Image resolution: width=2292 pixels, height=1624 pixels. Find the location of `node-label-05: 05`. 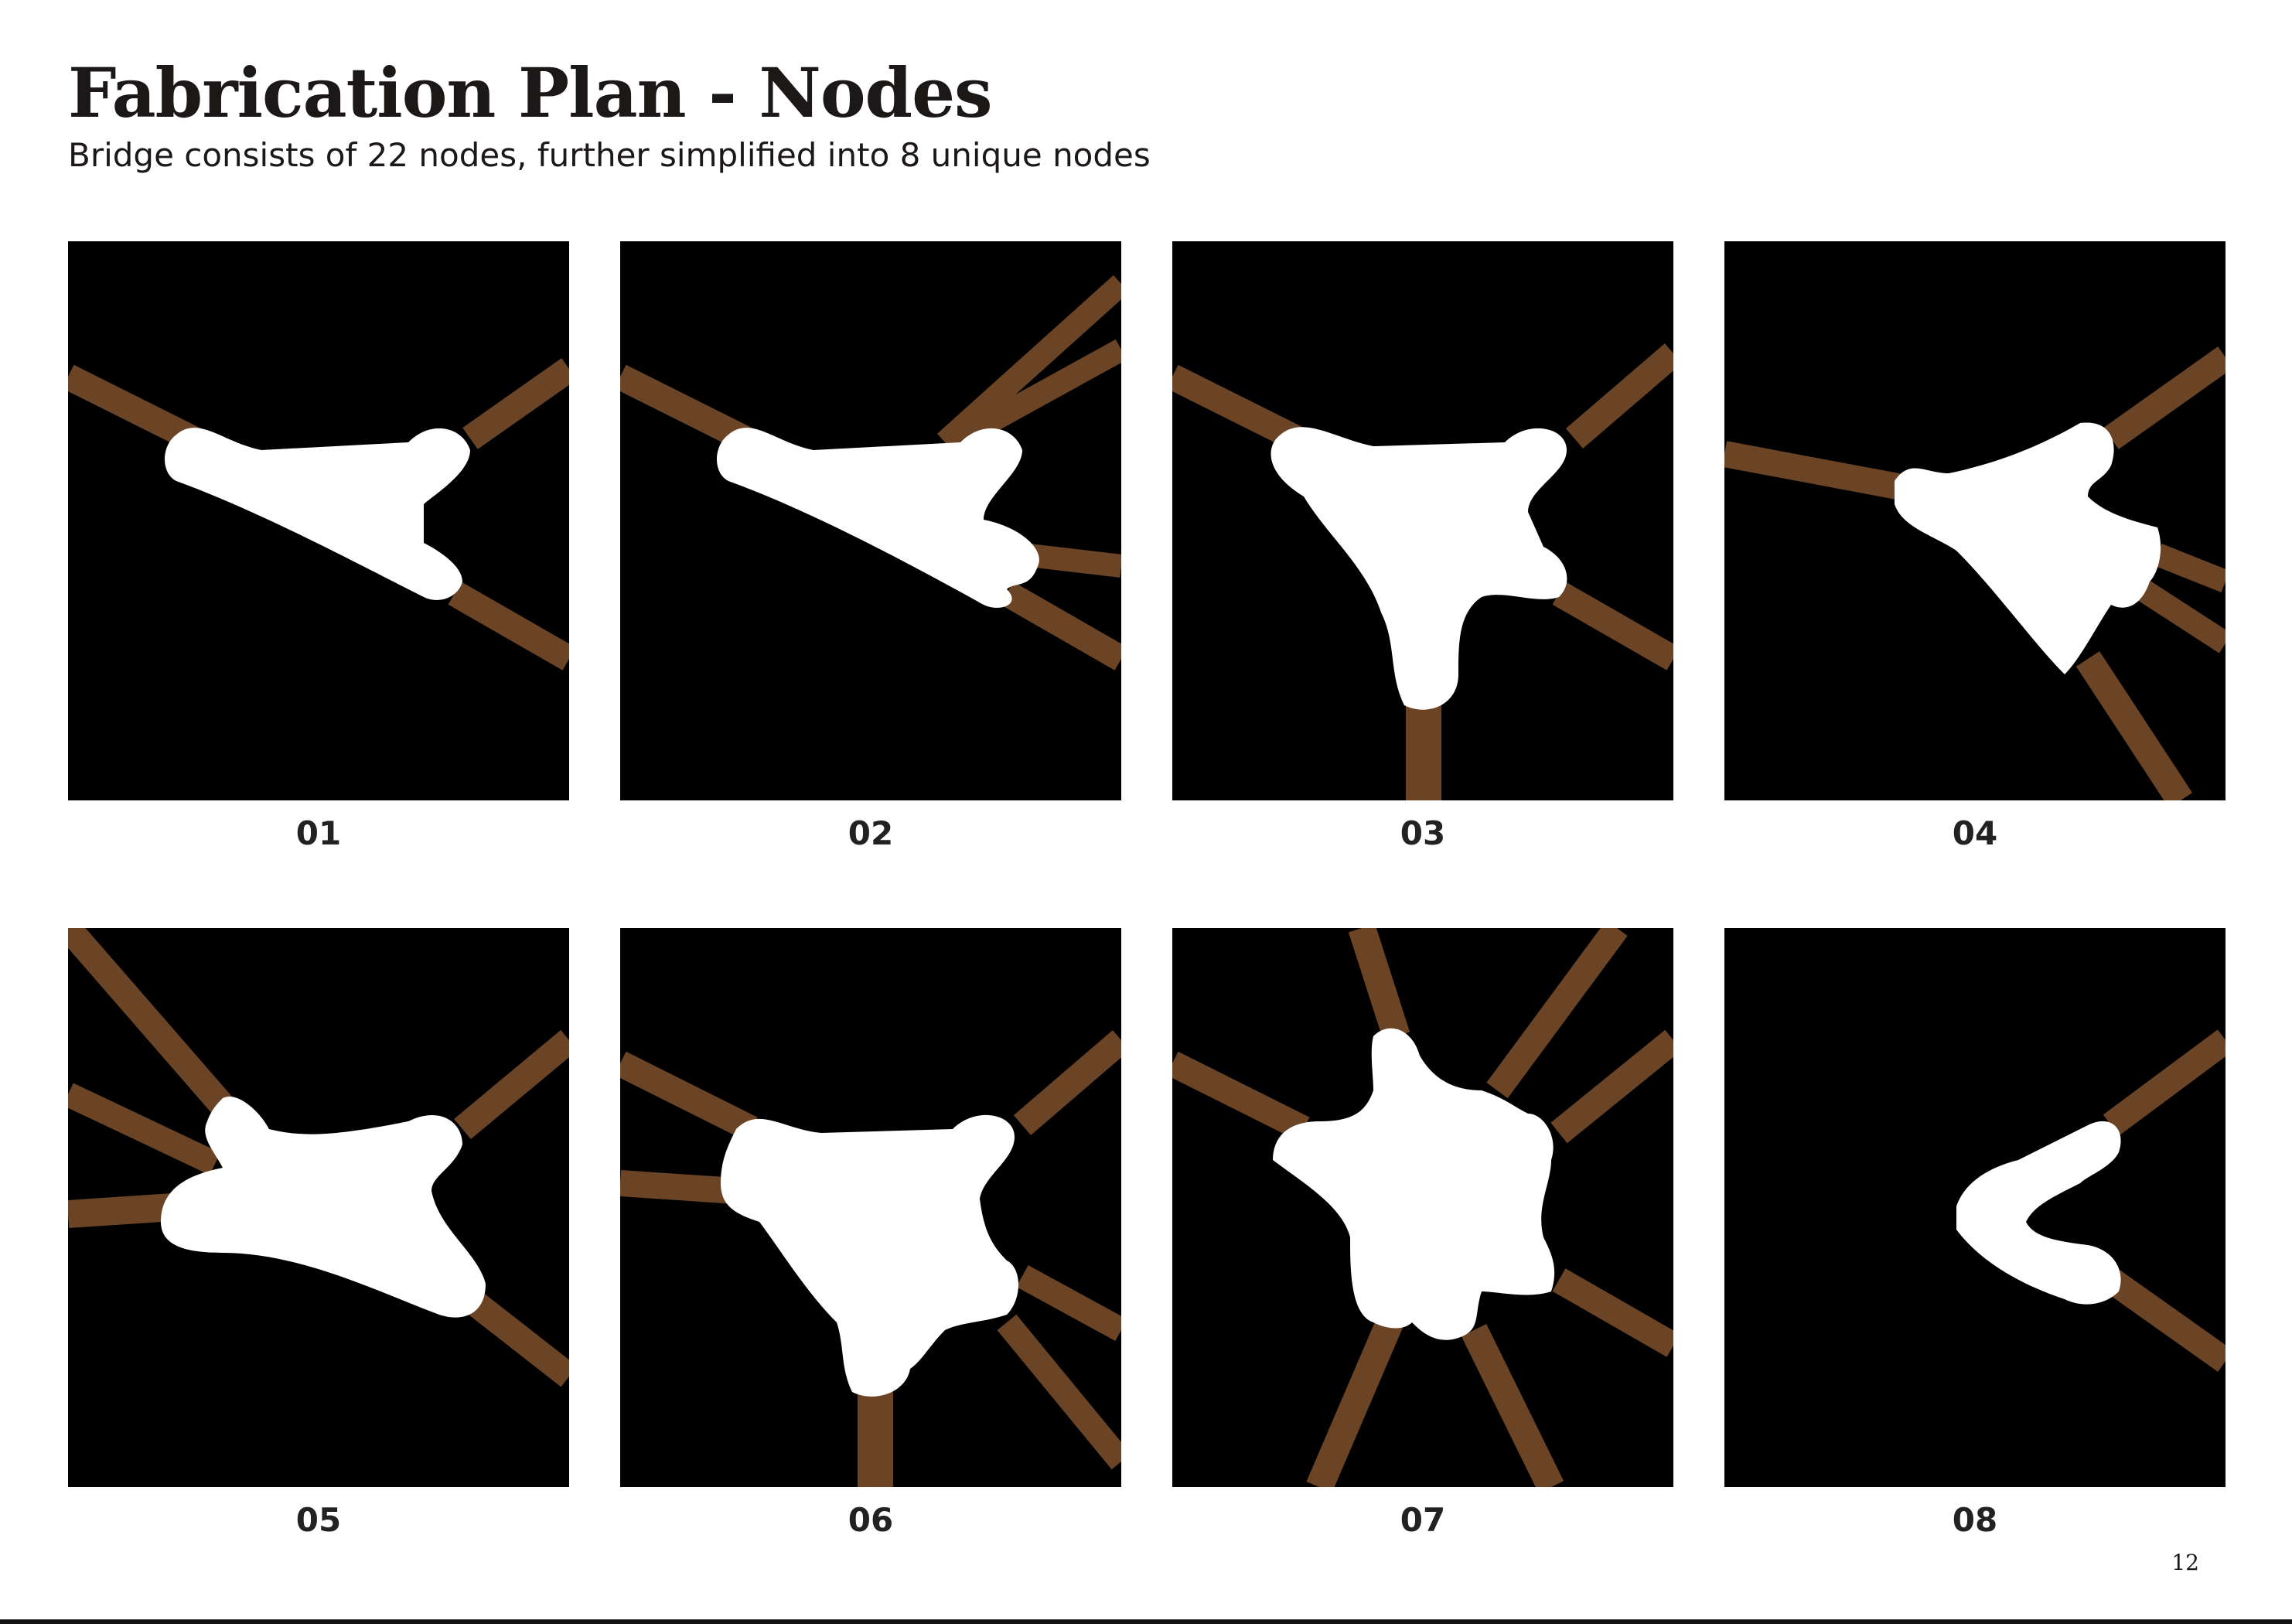

node-label-05: 05 is located at coordinates (318, 1520).